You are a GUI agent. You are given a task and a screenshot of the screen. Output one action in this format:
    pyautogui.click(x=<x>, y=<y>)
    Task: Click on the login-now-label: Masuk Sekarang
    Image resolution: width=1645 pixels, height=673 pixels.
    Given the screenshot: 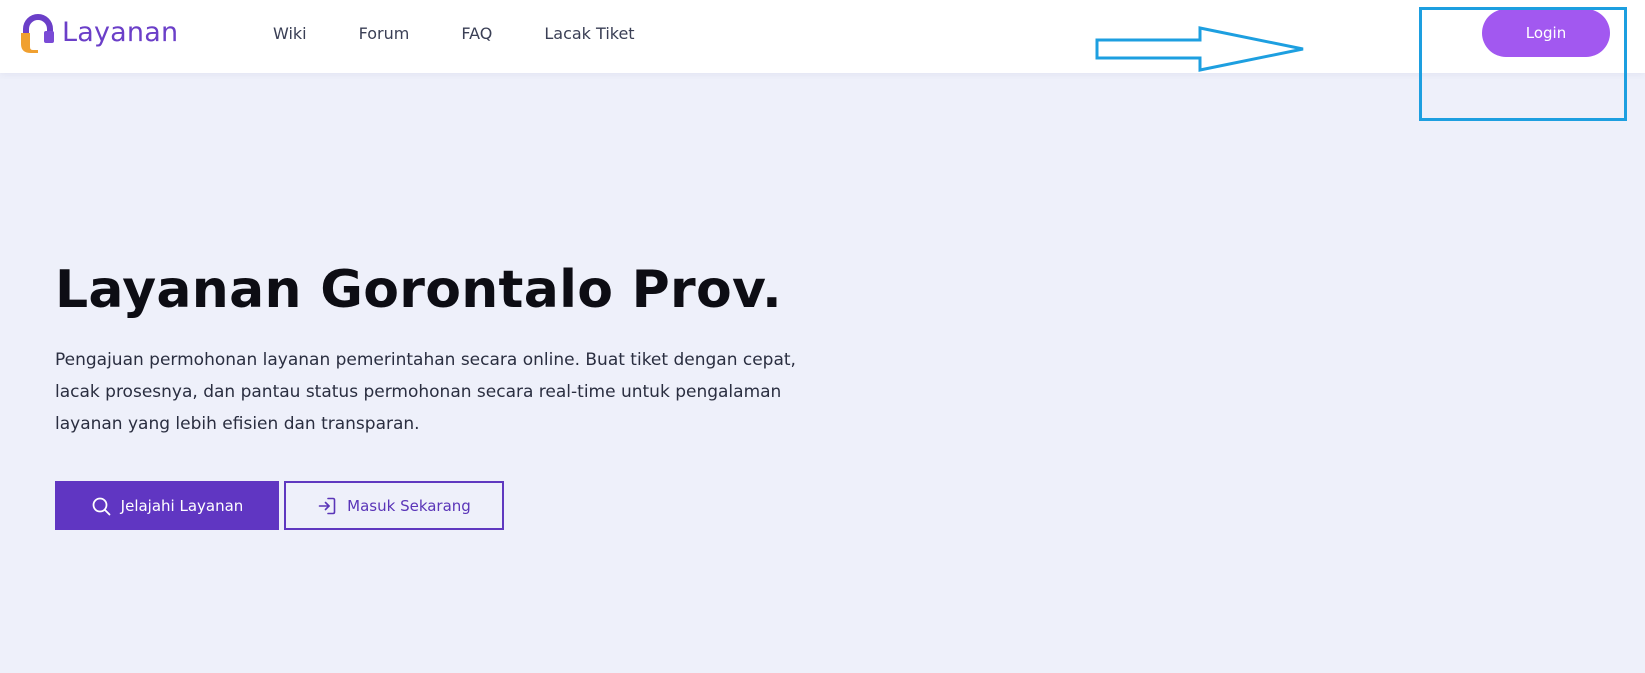 What is the action you would take?
    pyautogui.click(x=409, y=505)
    